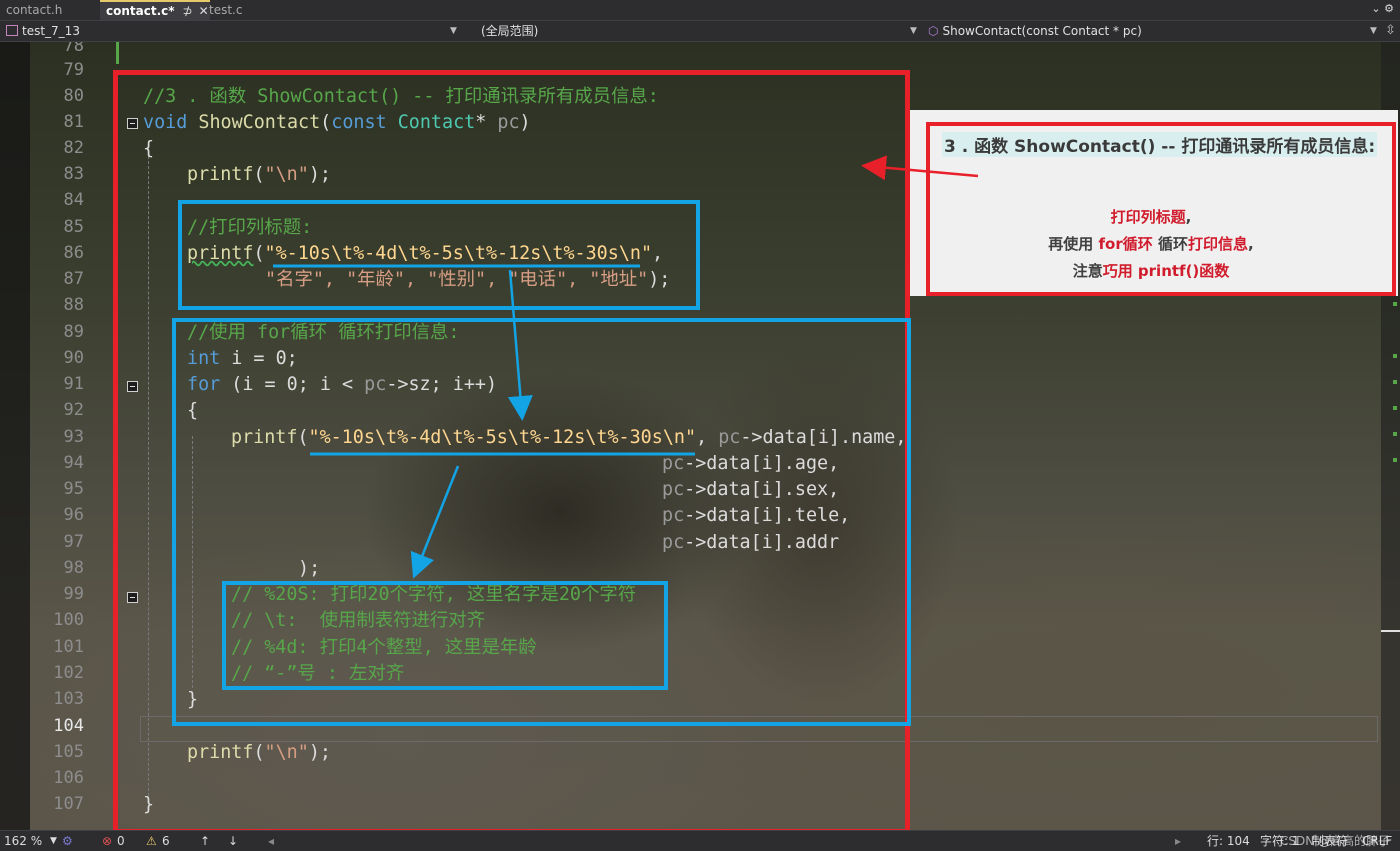 This screenshot has width=1400, height=851. What do you see at coordinates (1335, 841) in the screenshot?
I see `watermark: CSDN @高高的胖子` at bounding box center [1335, 841].